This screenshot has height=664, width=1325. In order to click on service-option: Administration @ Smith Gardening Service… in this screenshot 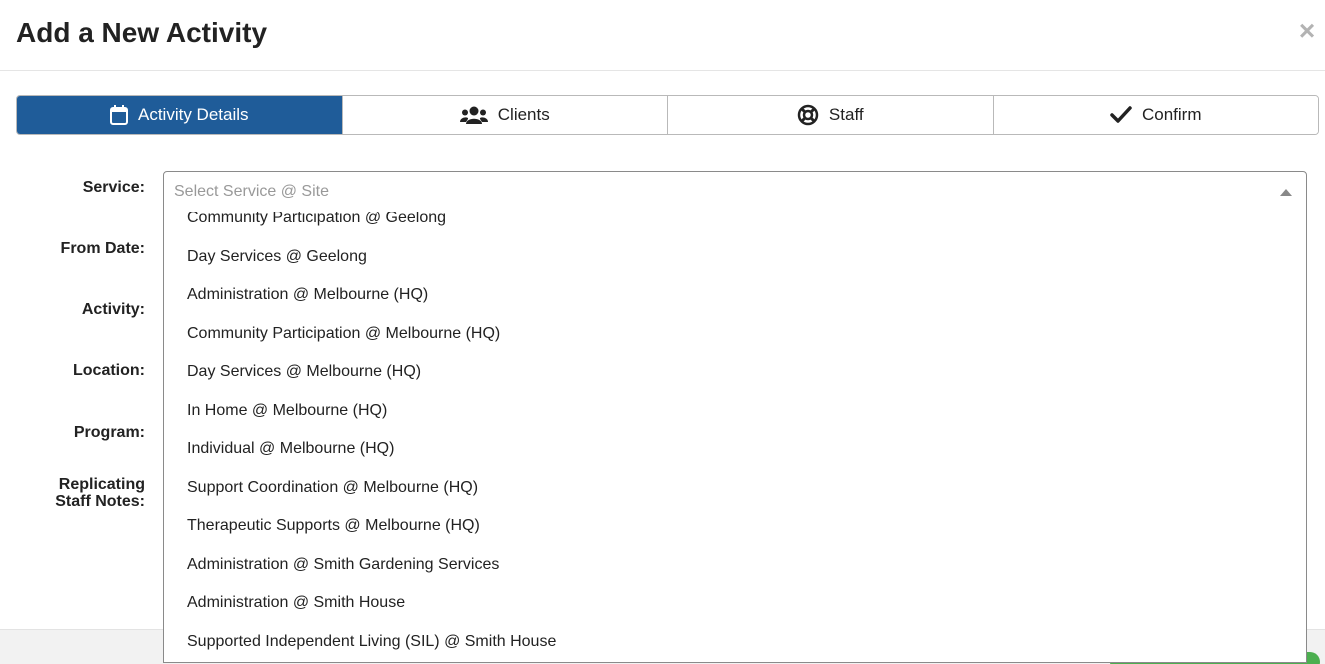, I will do `click(735, 565)`.